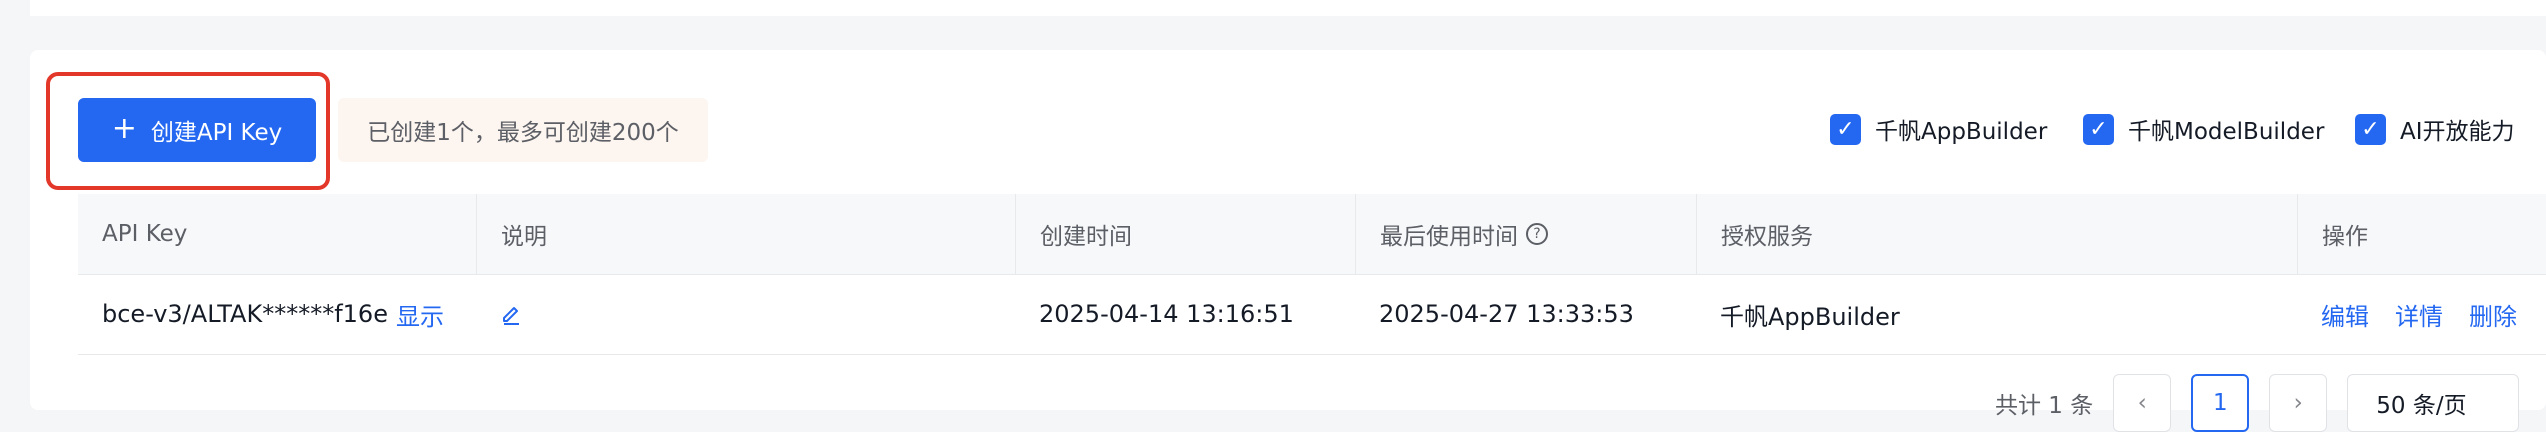  I want to click on header-created: 创建时间, so click(1185, 234).